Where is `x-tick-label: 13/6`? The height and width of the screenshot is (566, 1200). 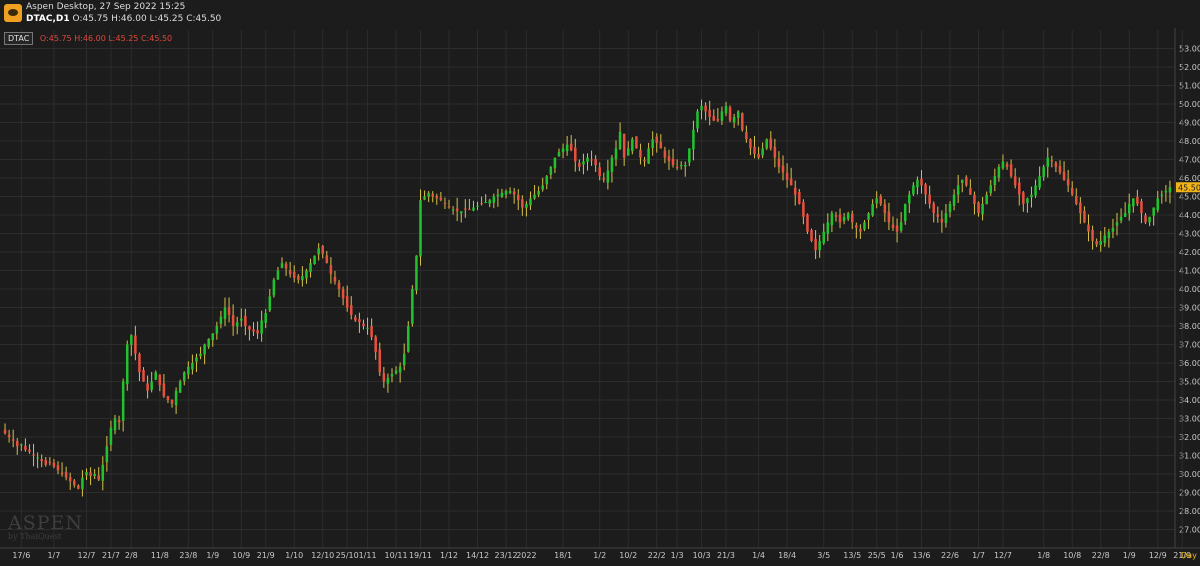 x-tick-label: 13/6 is located at coordinates (922, 555).